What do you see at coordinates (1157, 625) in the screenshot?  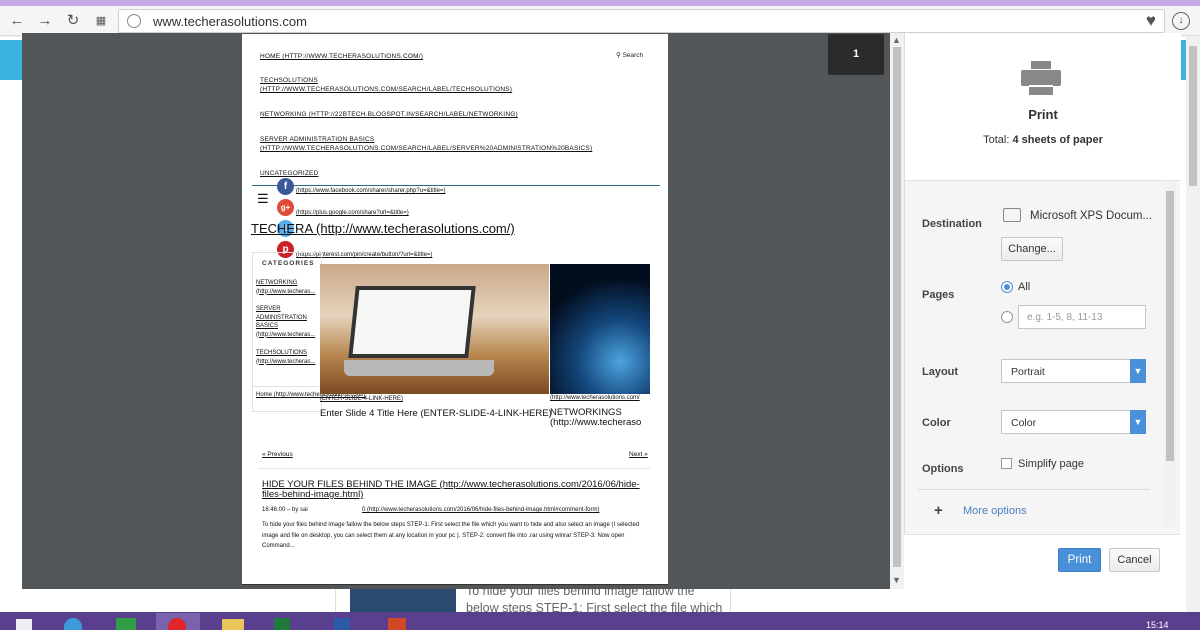 I see `taskbar-clock: 15:14` at bounding box center [1157, 625].